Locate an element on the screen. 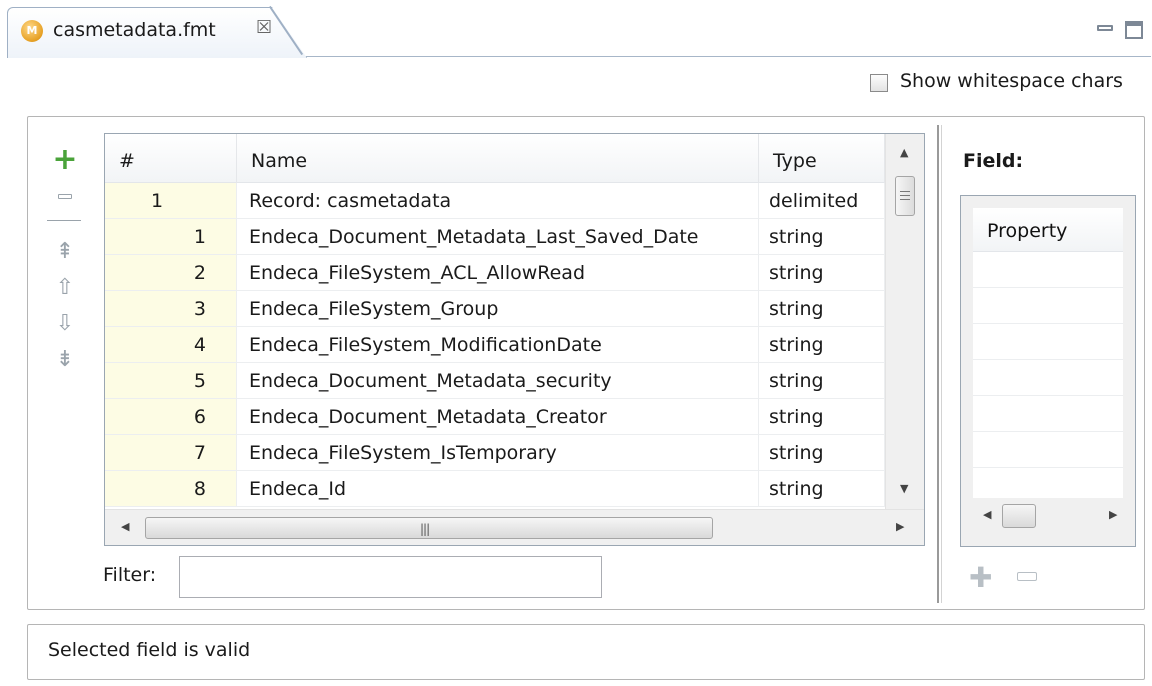  cell-name: Endeca_Id is located at coordinates (498, 489).